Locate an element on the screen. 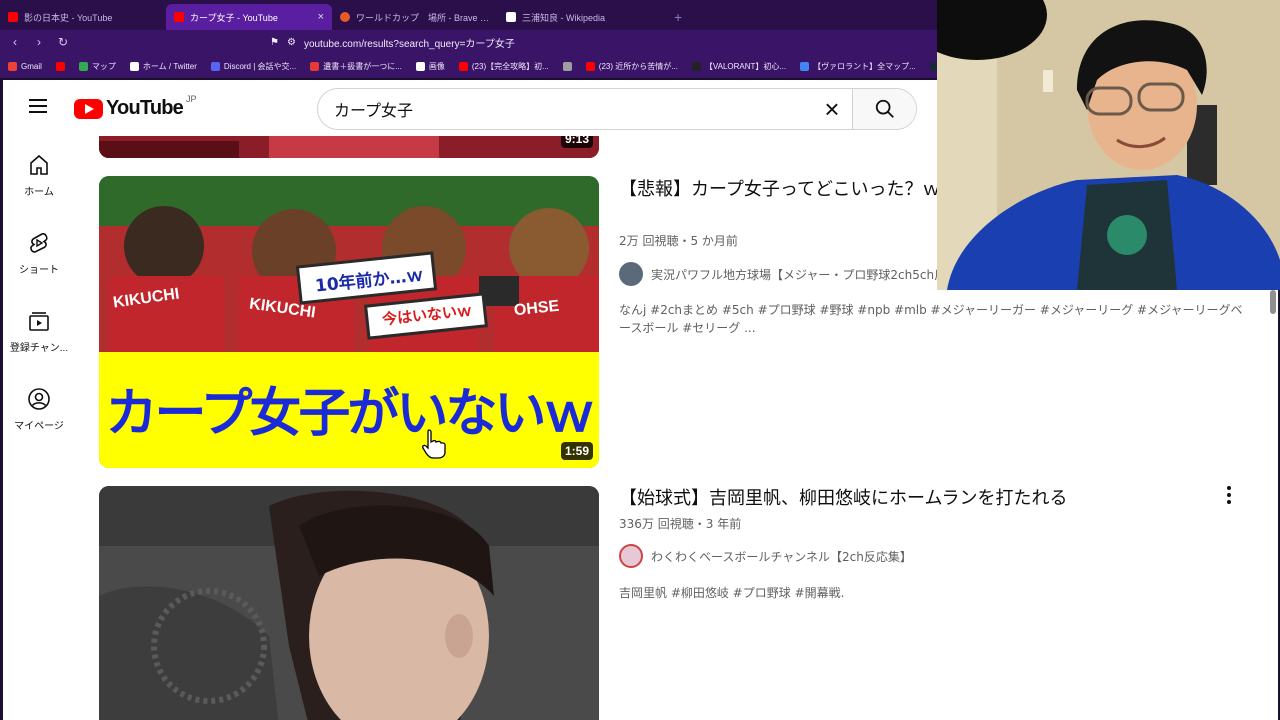 The width and height of the screenshot is (1280, 720). browser-tab: ワールドカップ 場所 - Brave Search is located at coordinates (415, 17).